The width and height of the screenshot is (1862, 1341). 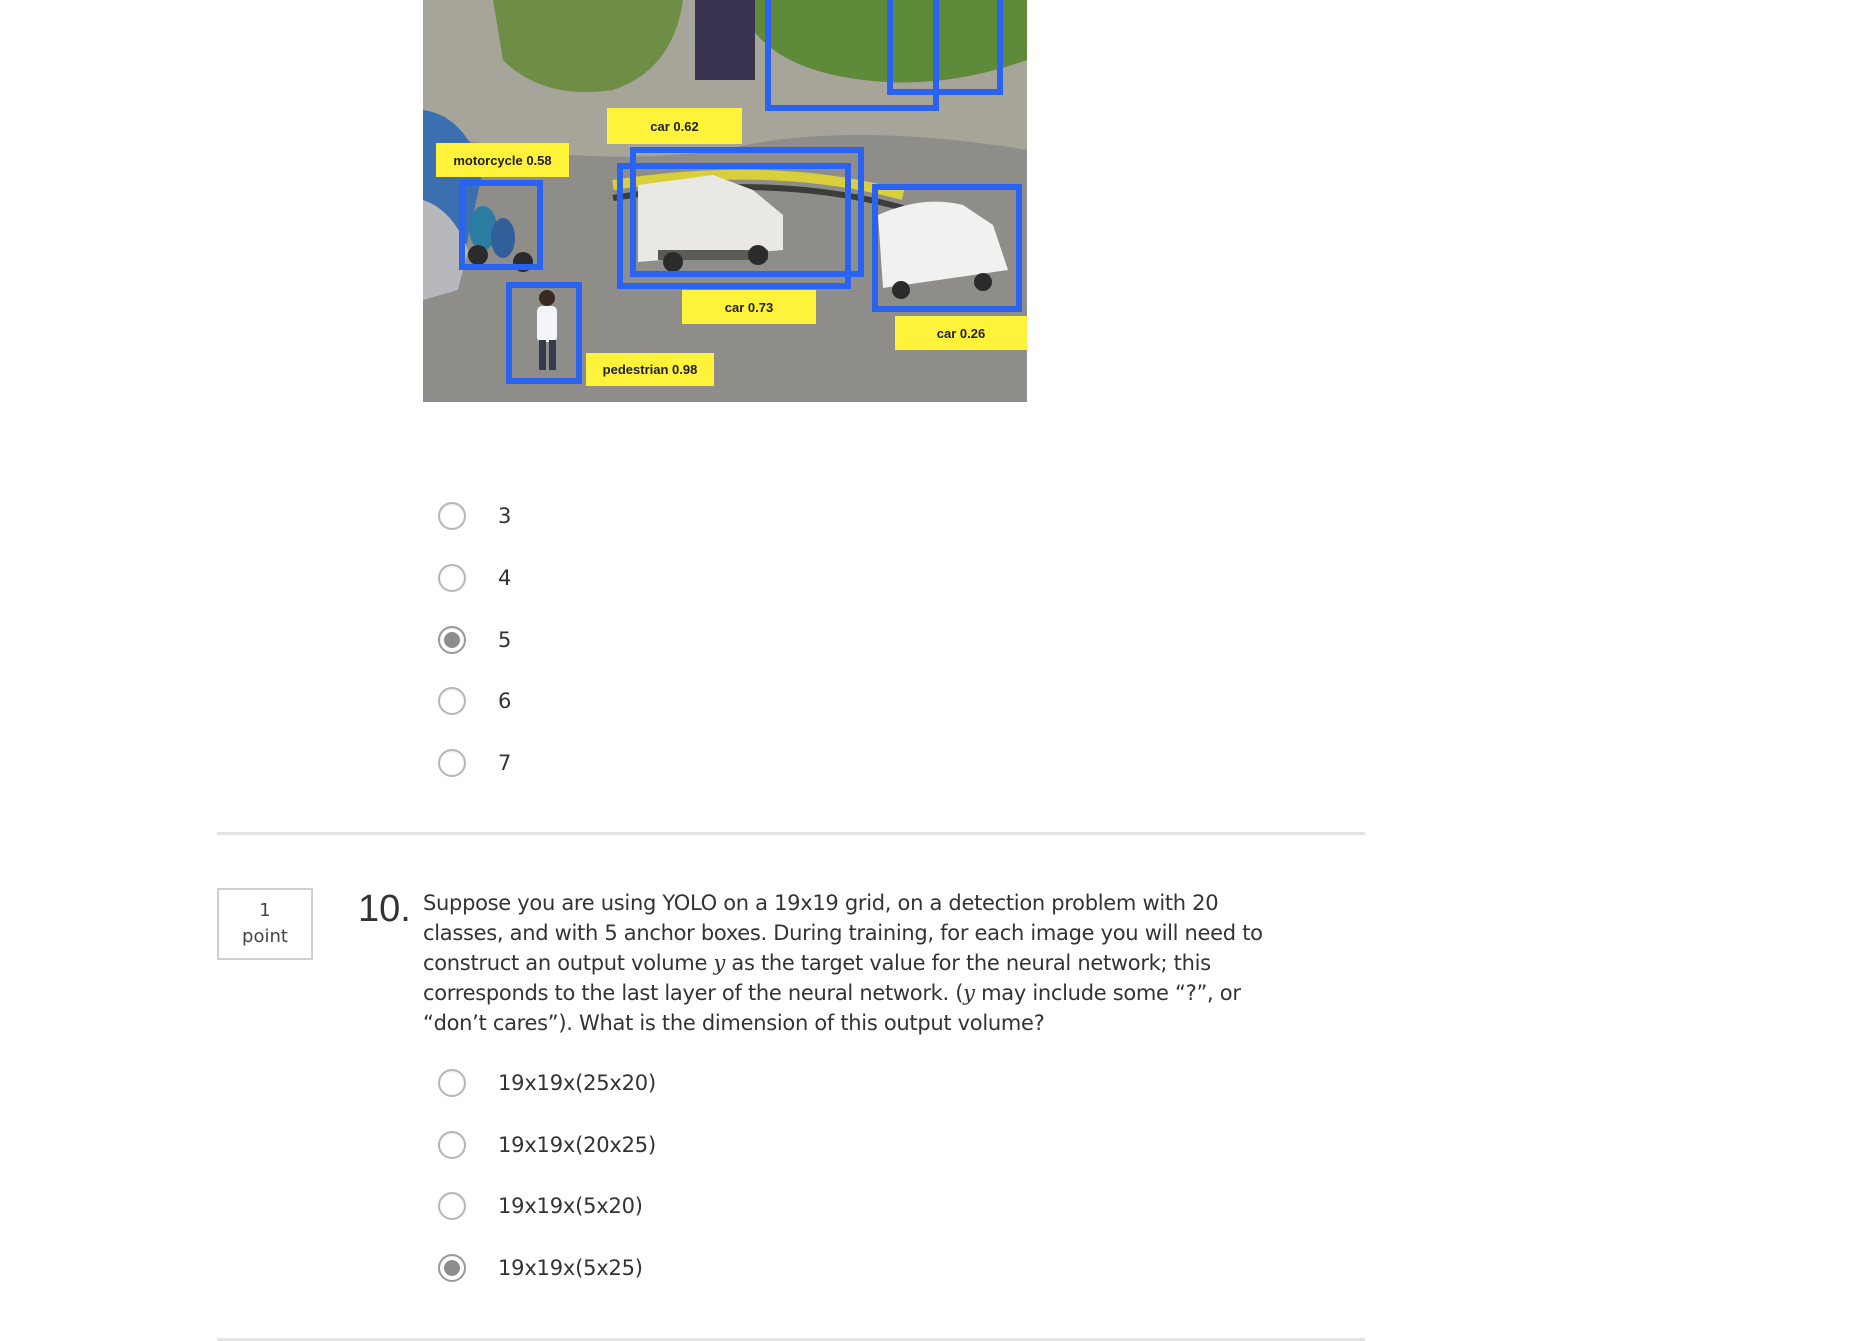 What do you see at coordinates (570, 1206) in the screenshot?
I see `option-label: 19x19x(5x20)` at bounding box center [570, 1206].